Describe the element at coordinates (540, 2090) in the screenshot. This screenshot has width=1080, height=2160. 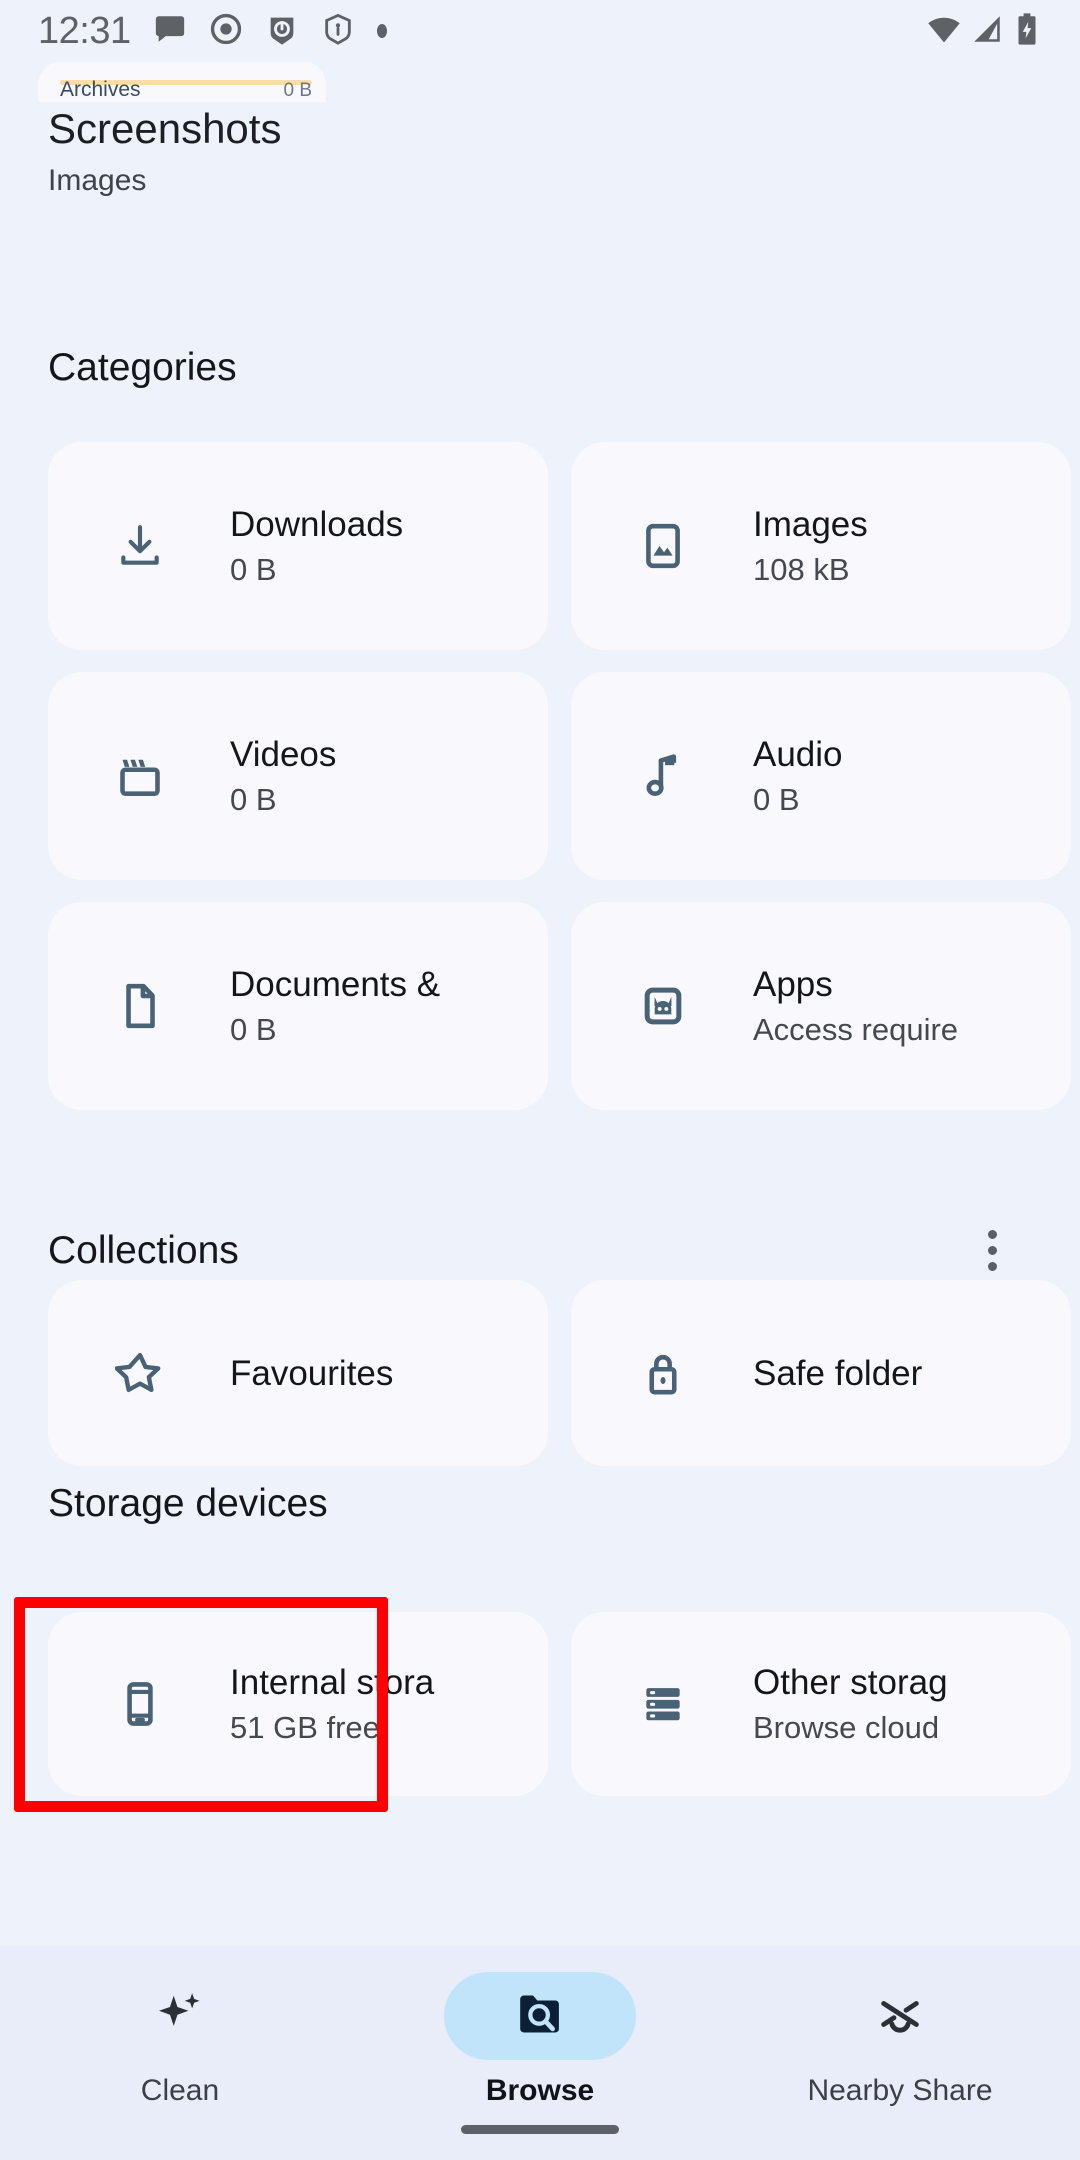
I see `nav-label-browse: Browse` at that location.